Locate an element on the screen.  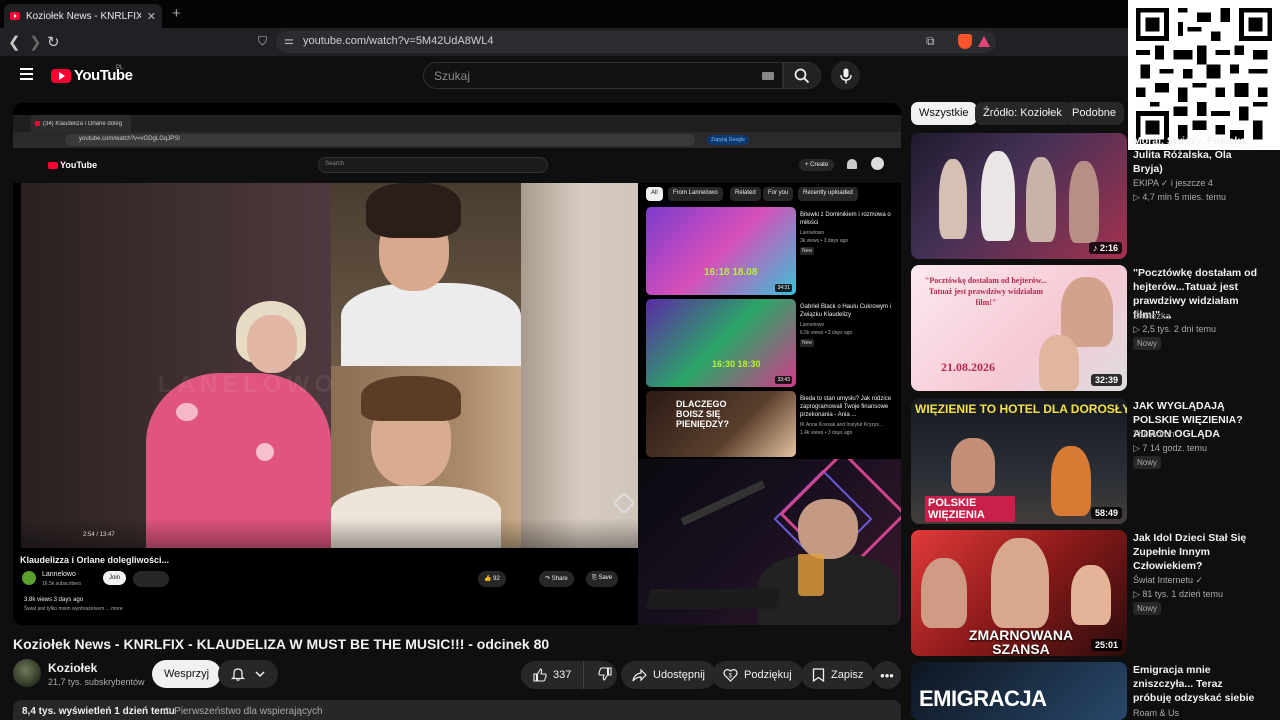
embedded-chip-related: Related is located at coordinates (745, 194).